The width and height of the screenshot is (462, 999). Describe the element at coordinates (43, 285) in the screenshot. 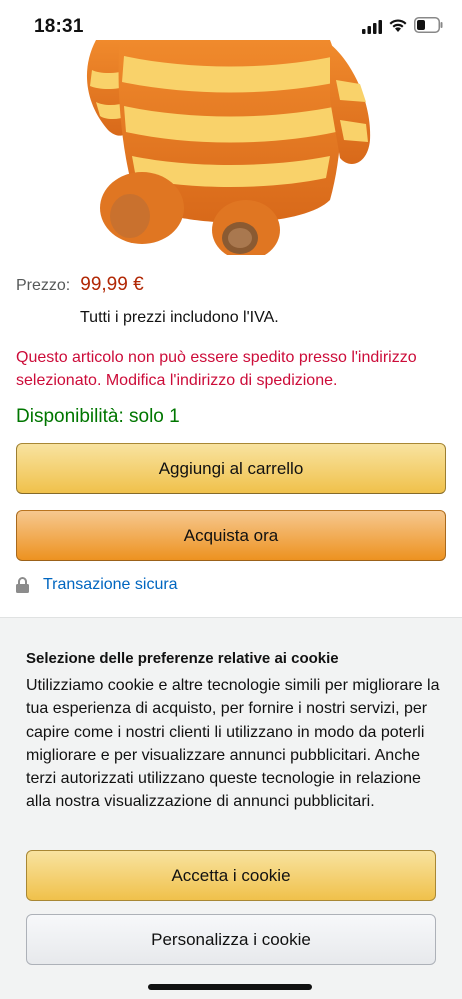

I see `price-label: Prezzo:` at that location.